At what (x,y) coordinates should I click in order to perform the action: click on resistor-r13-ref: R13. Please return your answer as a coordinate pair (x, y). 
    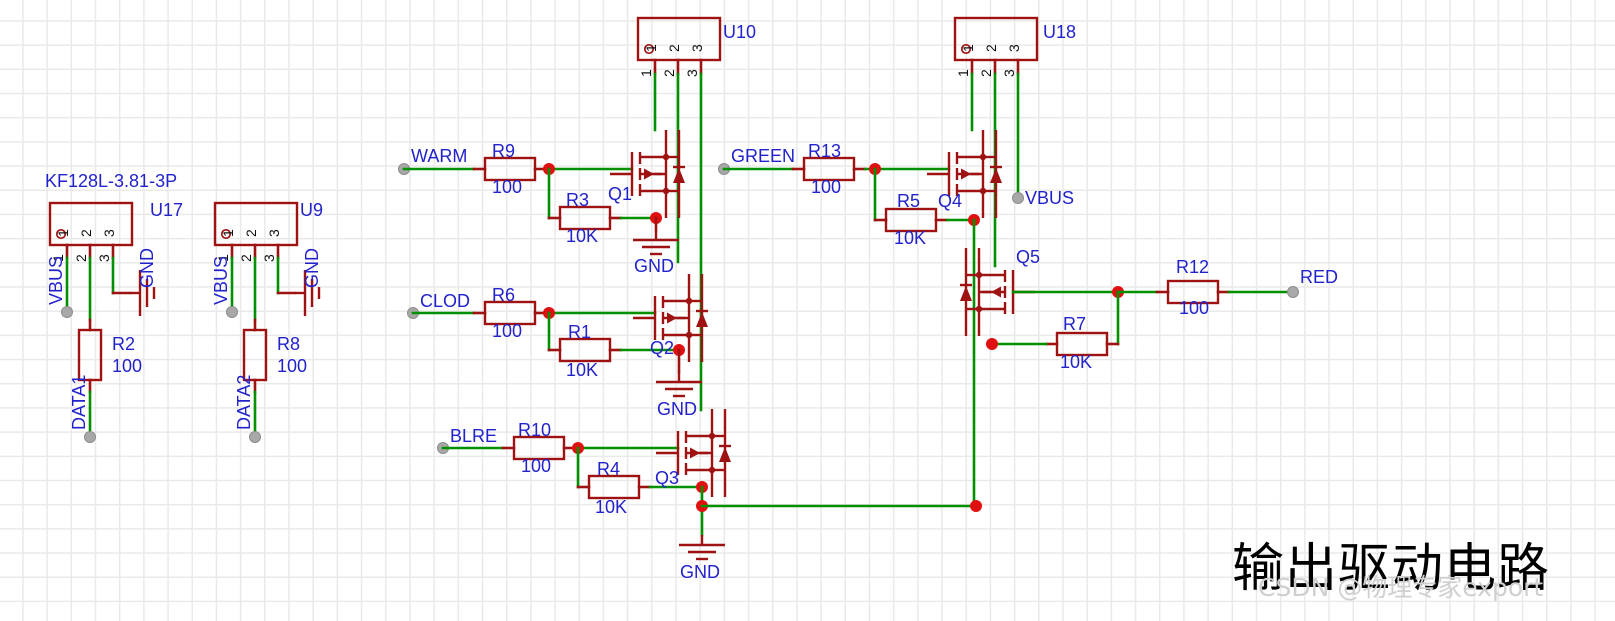
    Looking at the image, I should click on (824, 151).